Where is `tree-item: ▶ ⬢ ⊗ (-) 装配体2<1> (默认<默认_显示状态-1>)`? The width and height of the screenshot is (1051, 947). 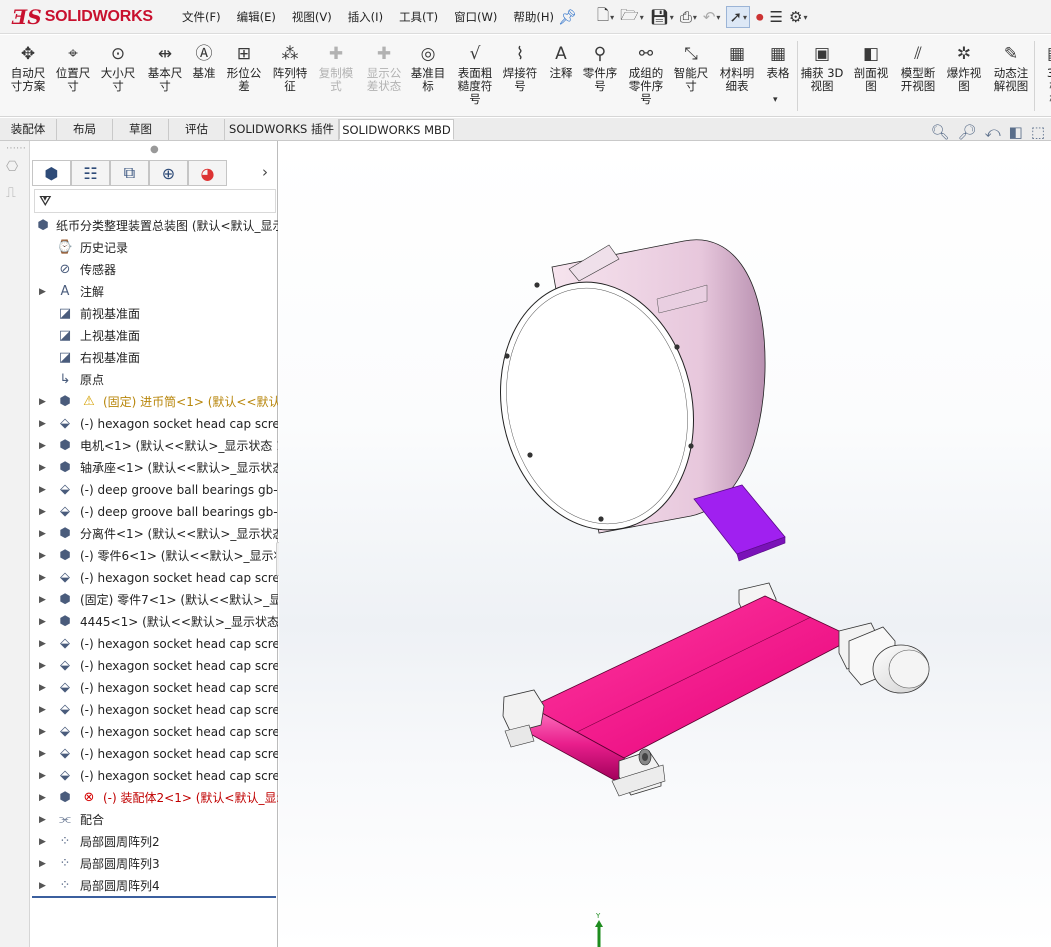
tree-item: ▶ ⬢ ⊗ (-) 装配体2<1> (默认<默认_显示状态-1>) is located at coordinates (154, 798).